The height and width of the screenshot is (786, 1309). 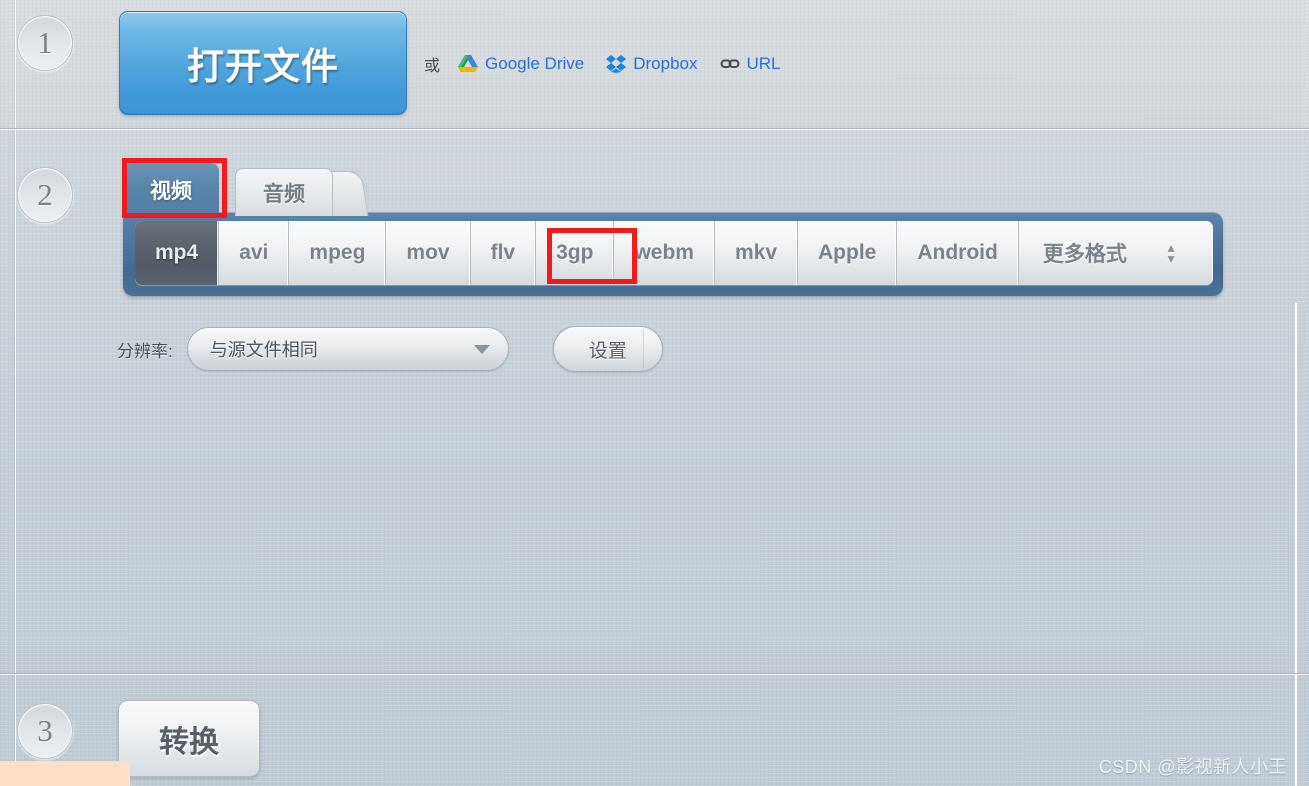 What do you see at coordinates (481, 349) in the screenshot?
I see `chevron-down-icon` at bounding box center [481, 349].